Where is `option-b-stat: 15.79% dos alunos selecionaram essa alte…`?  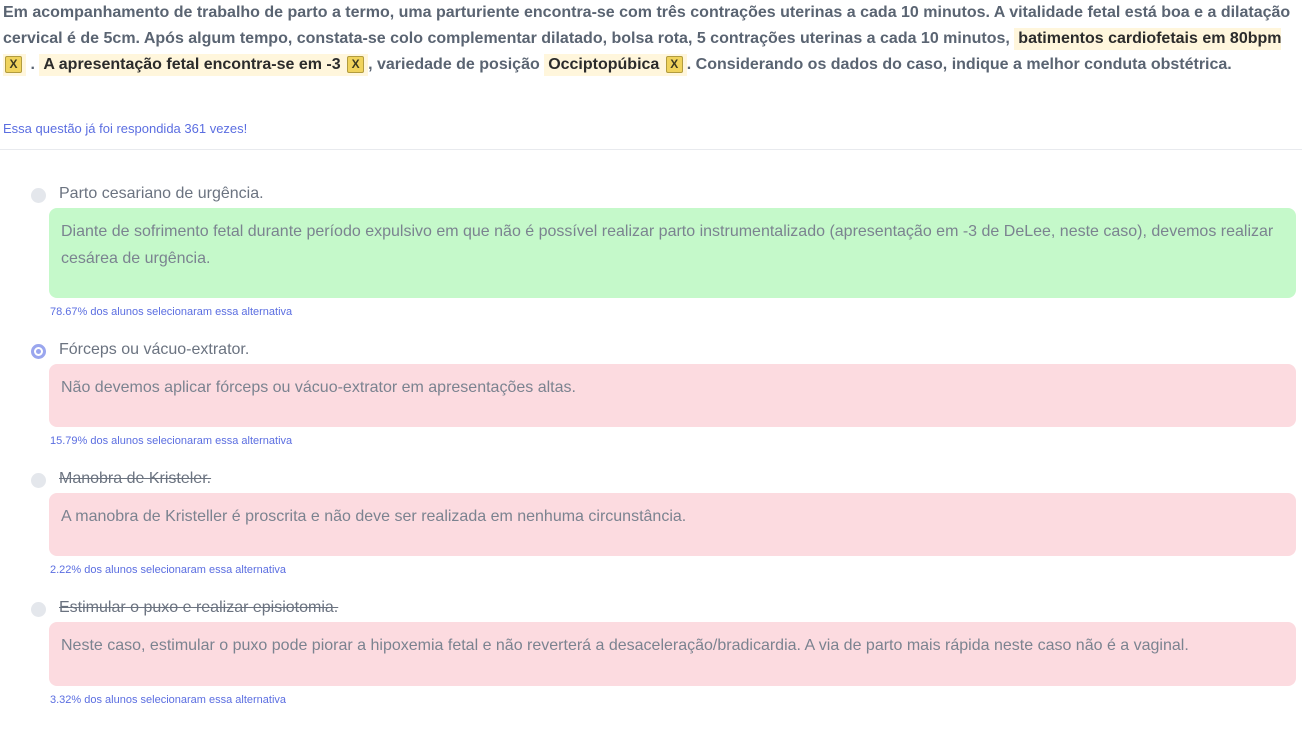
option-b-stat: 15.79% dos alunos selecionaram essa alte… is located at coordinates (171, 441).